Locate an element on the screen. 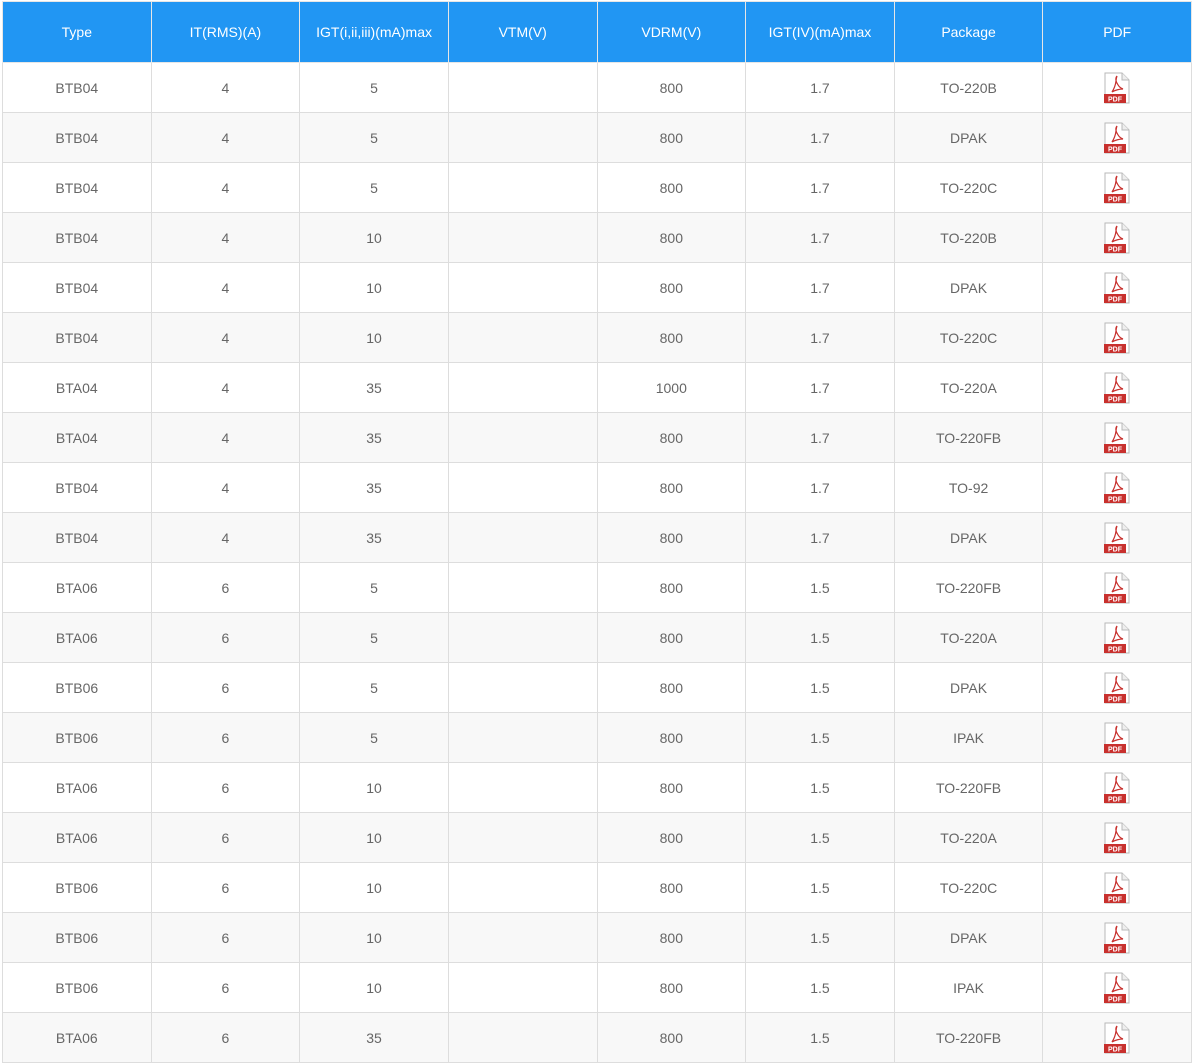  table-row: BTB06 6 5 800 1.5 DPAK PDF is located at coordinates (597, 687).